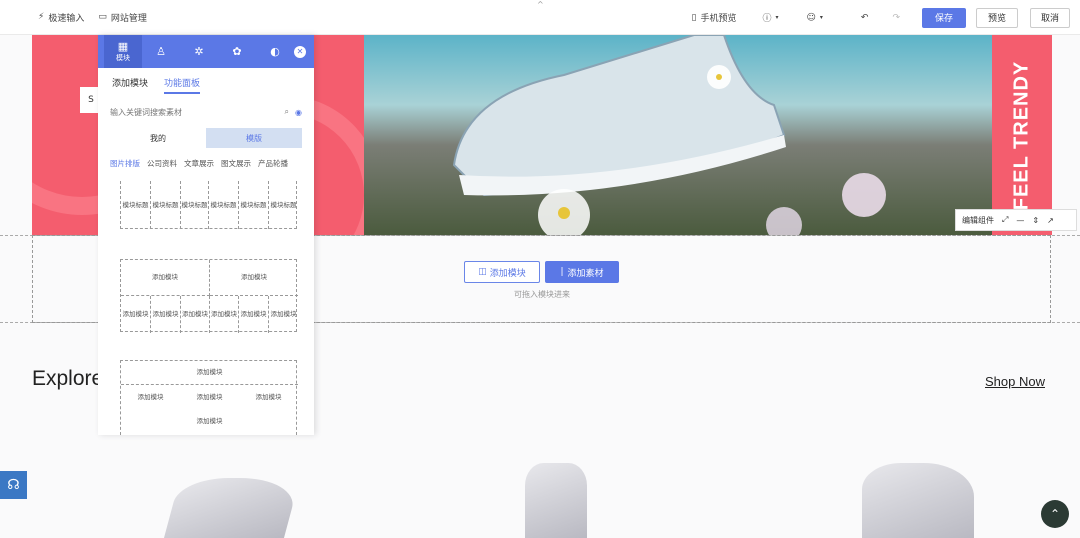  Describe the element at coordinates (767, 19) in the screenshot. I see `help-icon: ⓘ` at that location.